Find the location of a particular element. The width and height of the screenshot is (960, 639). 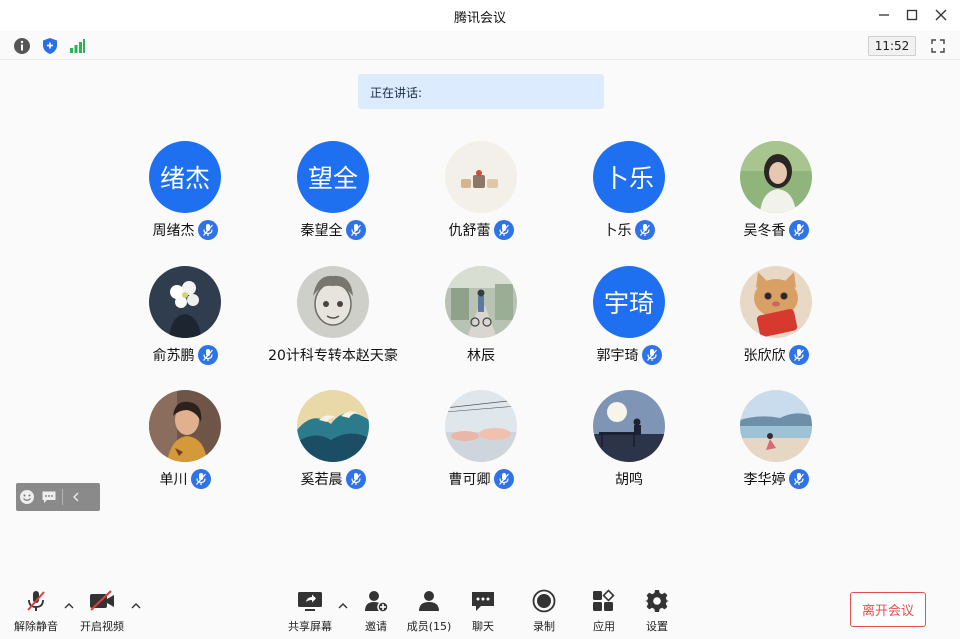

participant-name: 仇舒蕾 is located at coordinates (469, 231).